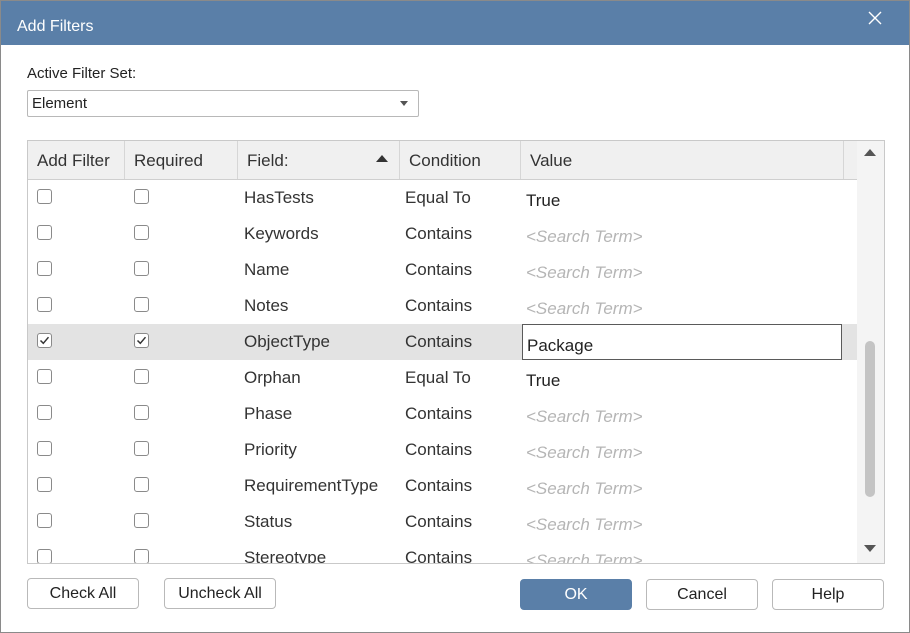 The height and width of the screenshot is (633, 910). Describe the element at coordinates (438, 377) in the screenshot. I see `condition-value: Equal To` at that location.